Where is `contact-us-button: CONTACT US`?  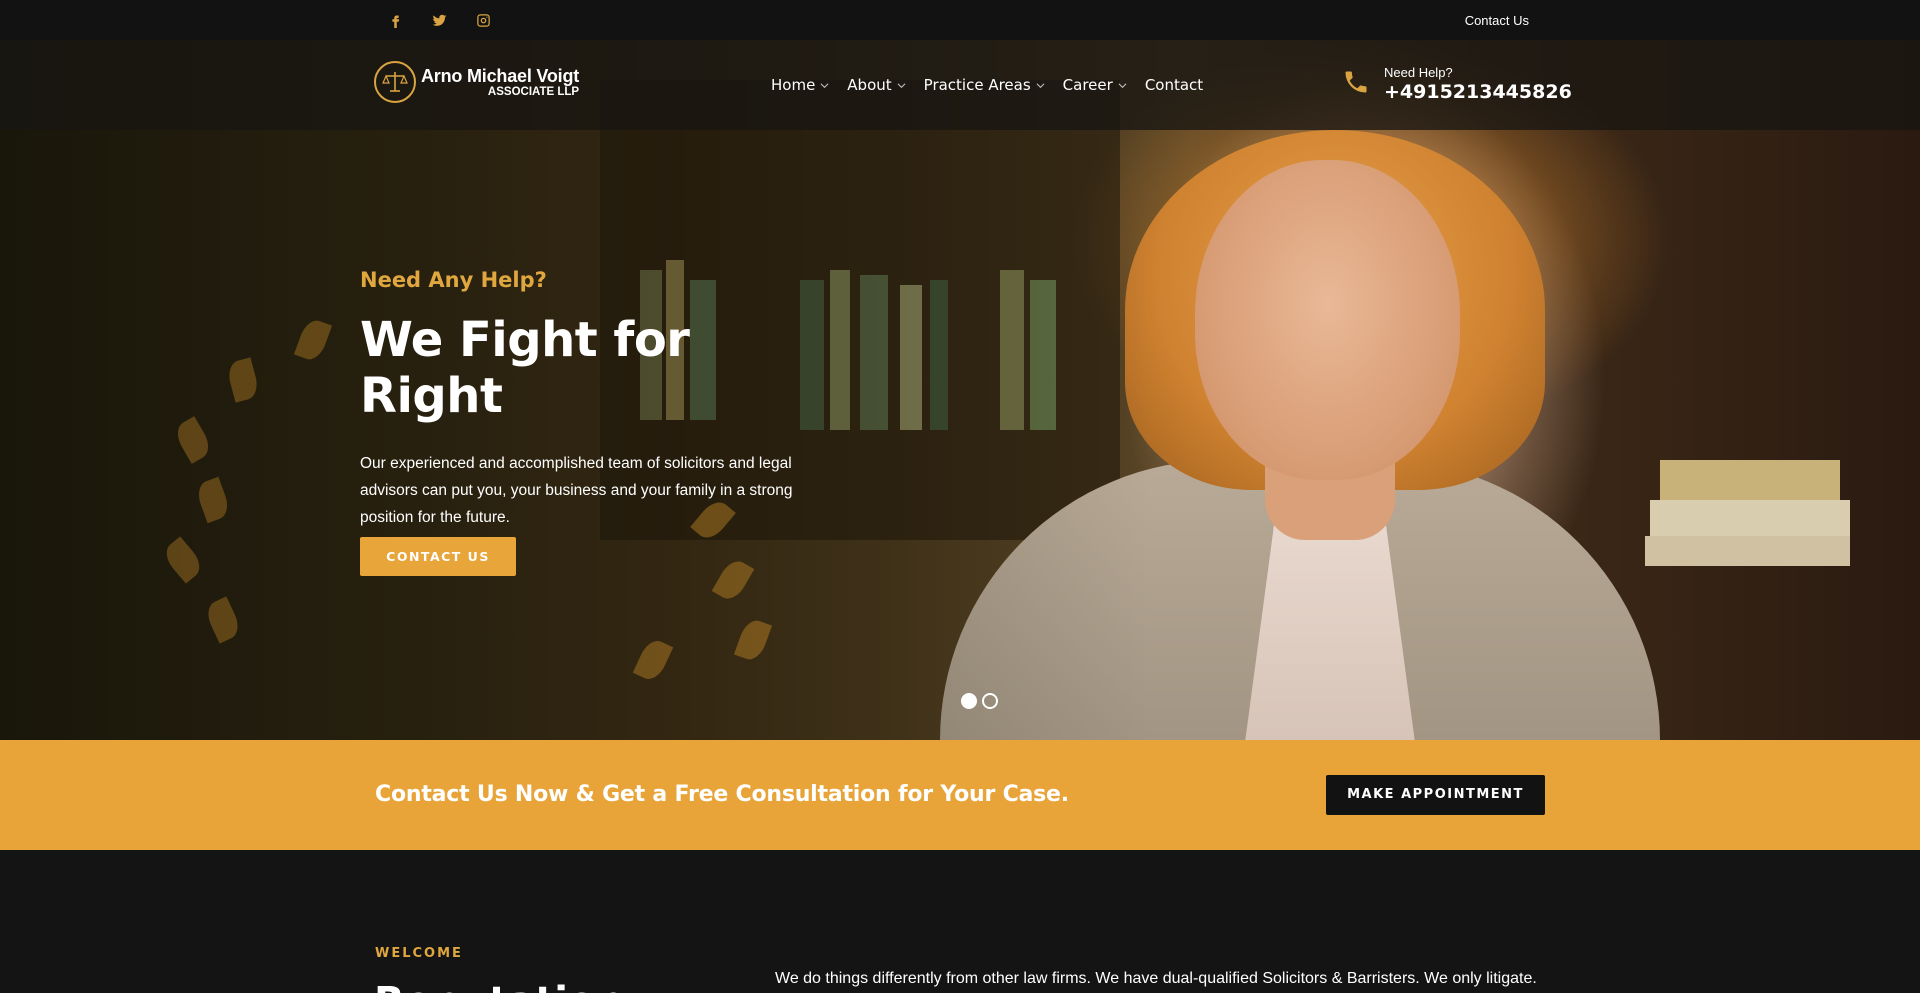
contact-us-button: CONTACT US is located at coordinates (438, 556).